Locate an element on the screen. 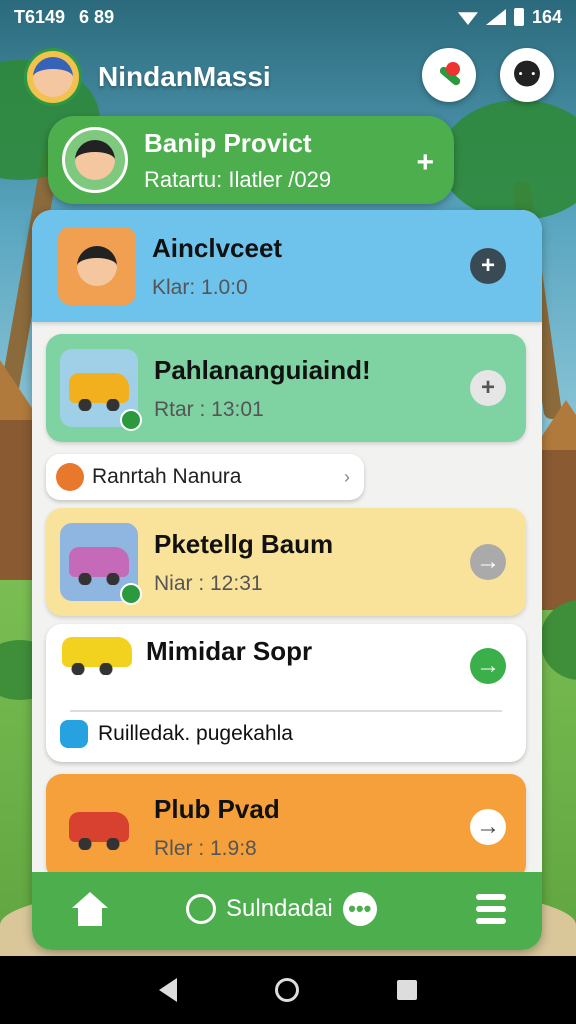 This screenshot has width=576, height=1024. filter-chip: Ranrtah Nanura › is located at coordinates (205, 477).